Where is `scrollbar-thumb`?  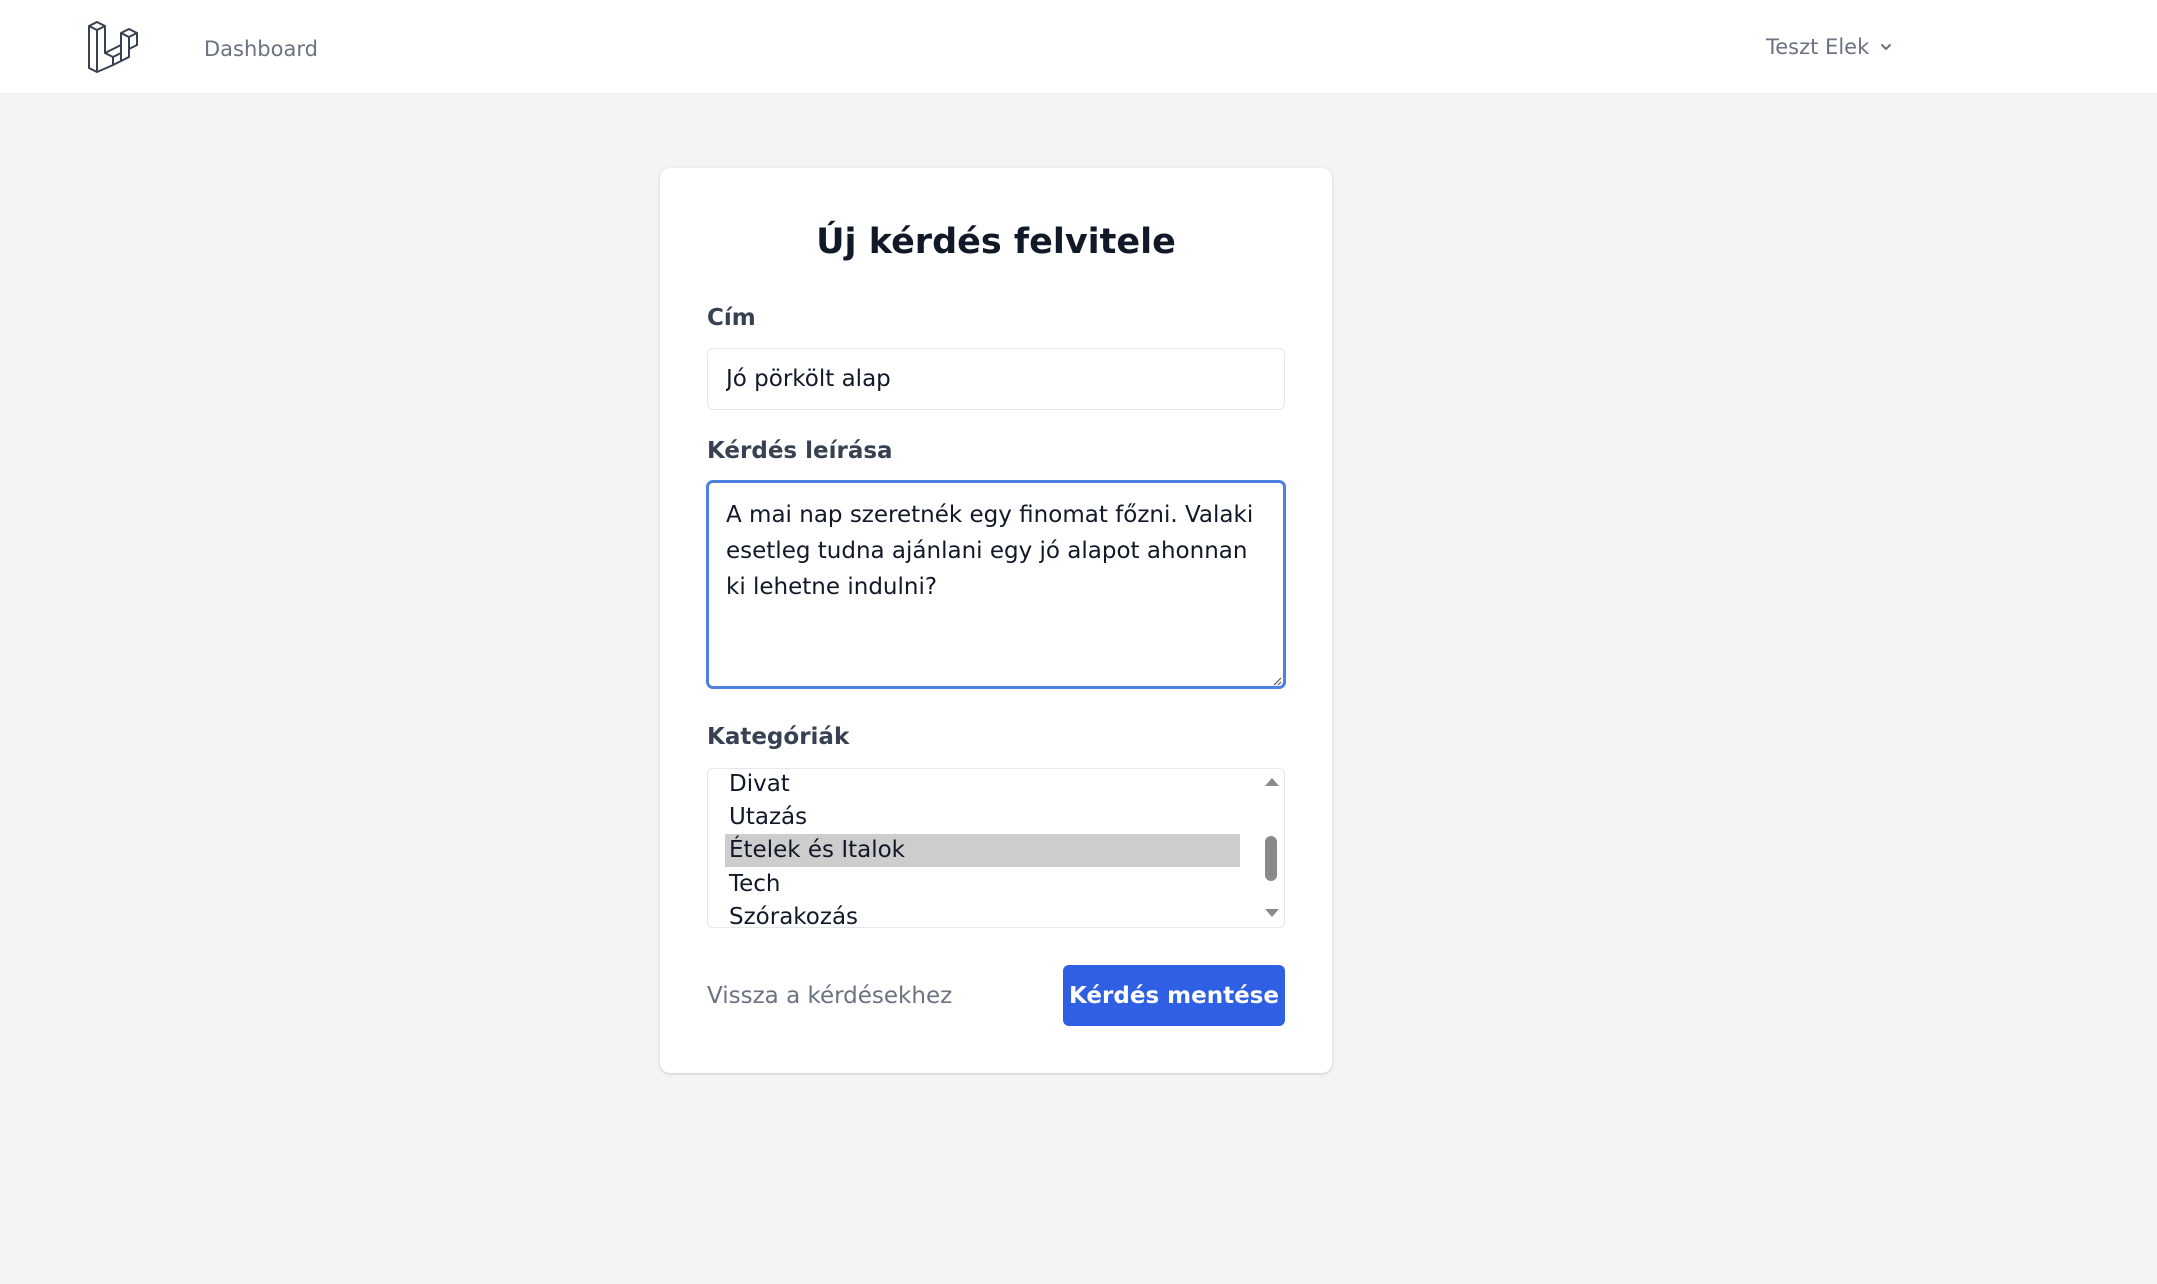
scrollbar-thumb is located at coordinates (1271, 858).